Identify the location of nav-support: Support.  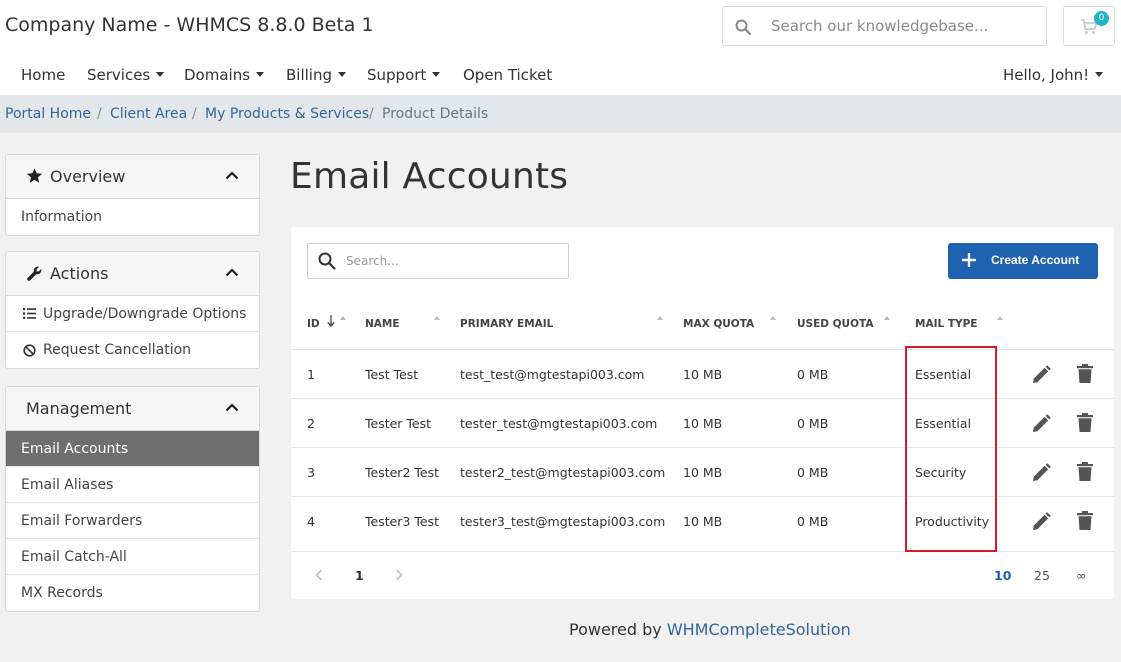
(404, 75).